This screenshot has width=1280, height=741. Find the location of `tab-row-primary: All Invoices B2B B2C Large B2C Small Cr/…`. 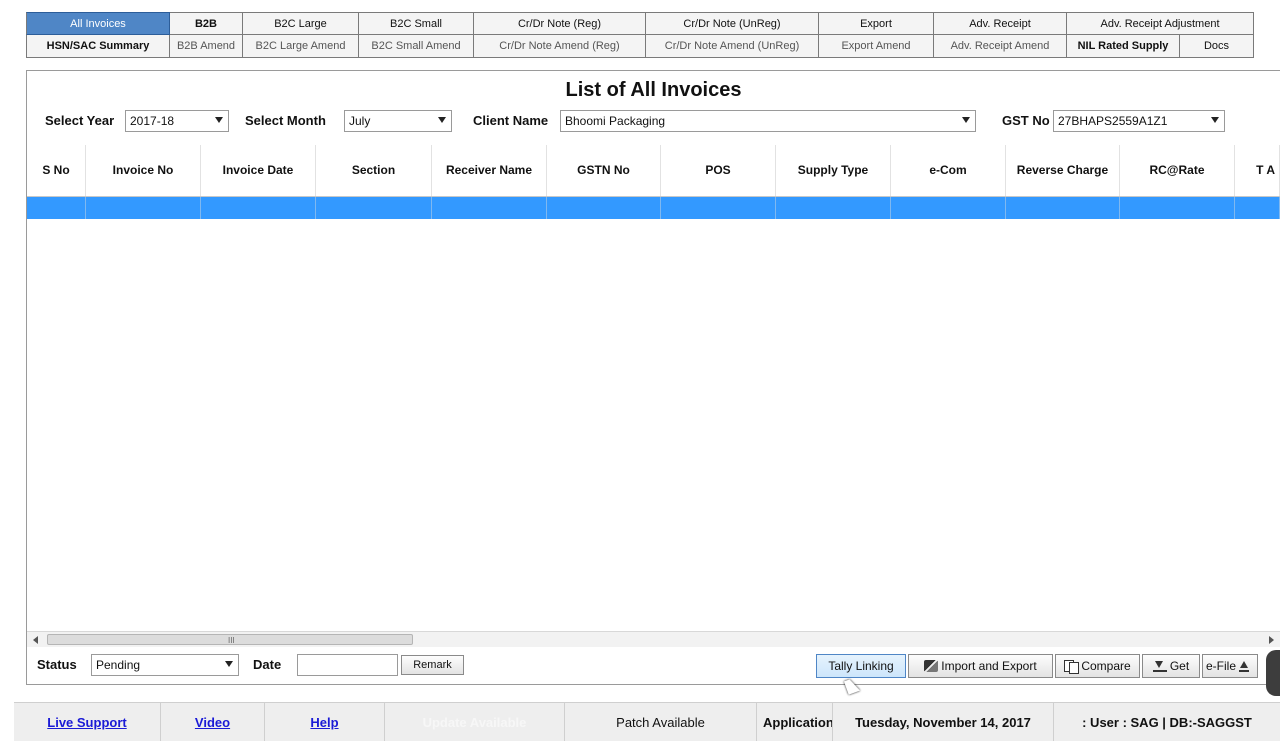

tab-row-primary: All Invoices B2B B2C Large B2C Small Cr/… is located at coordinates (640, 23).